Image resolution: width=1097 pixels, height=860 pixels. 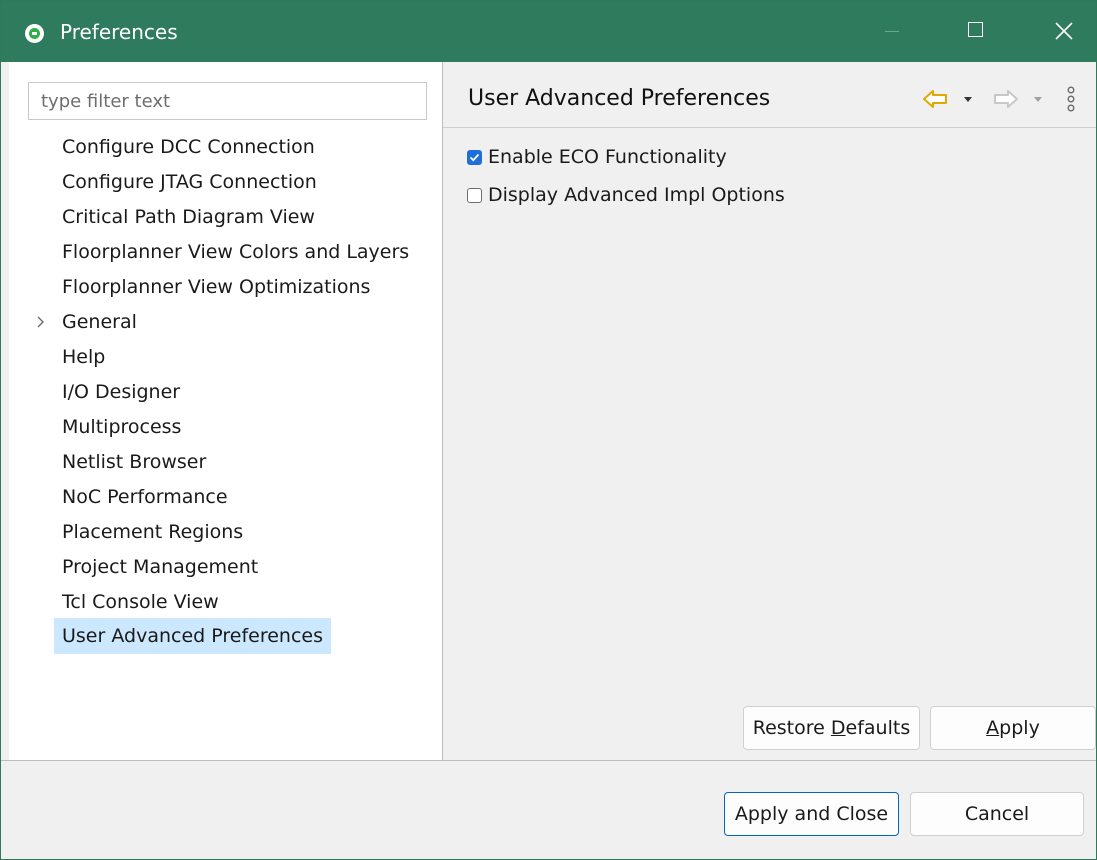 I want to click on maximize-button, so click(x=980, y=31).